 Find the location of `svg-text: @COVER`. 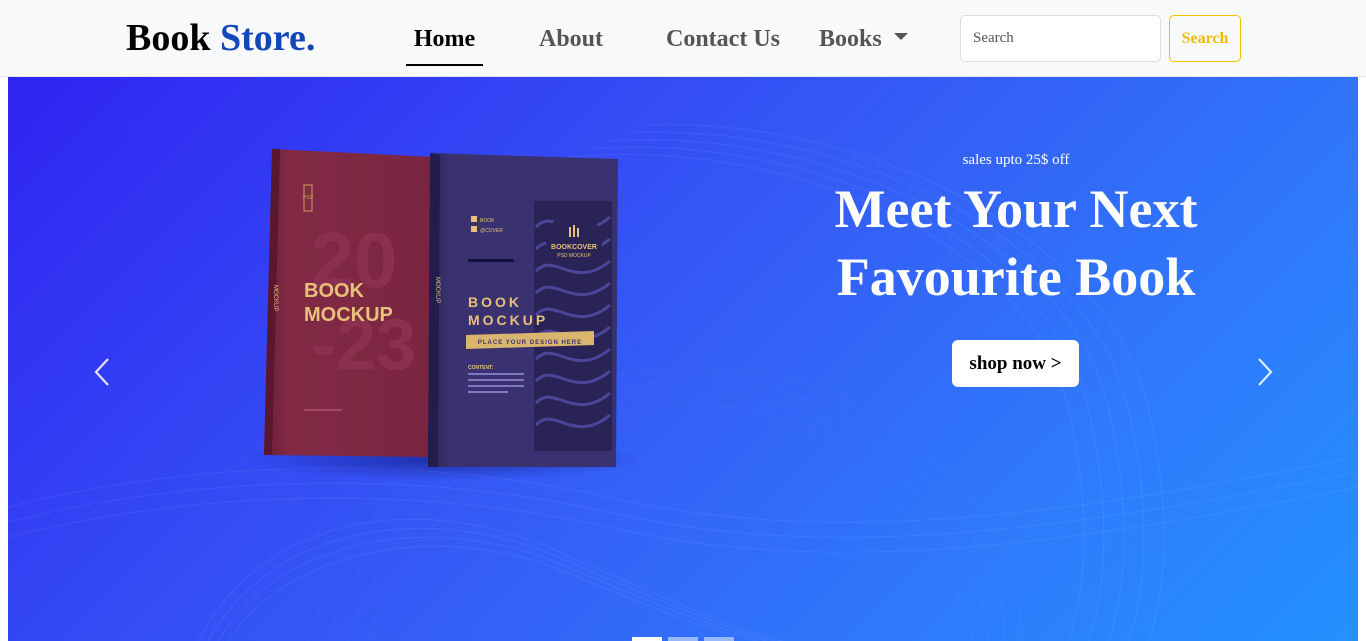

svg-text: @COVER is located at coordinates (491, 231).